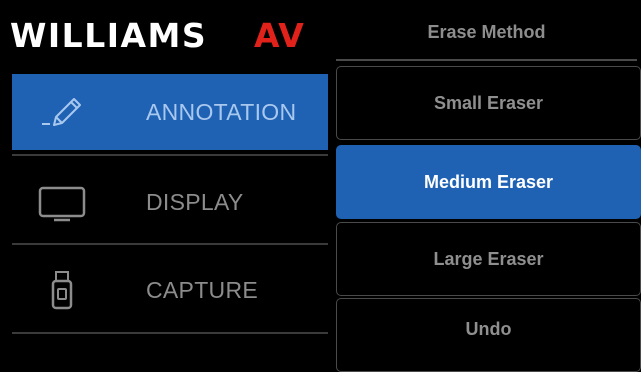 Image resolution: width=641 pixels, height=372 pixels. Describe the element at coordinates (221, 111) in the screenshot. I see `sidebar-item-label: ANNOTATION` at that location.